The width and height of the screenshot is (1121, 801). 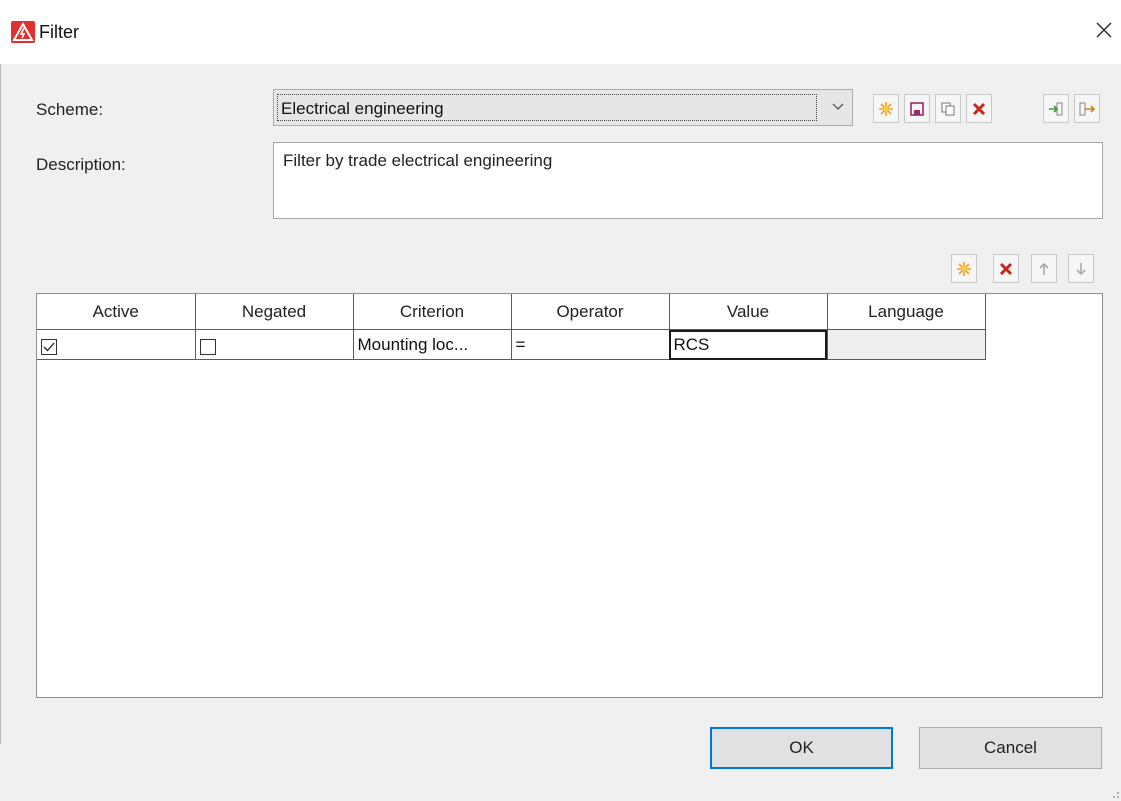 What do you see at coordinates (688, 180) in the screenshot?
I see `description-field: Filter by trade electrical engineering` at bounding box center [688, 180].